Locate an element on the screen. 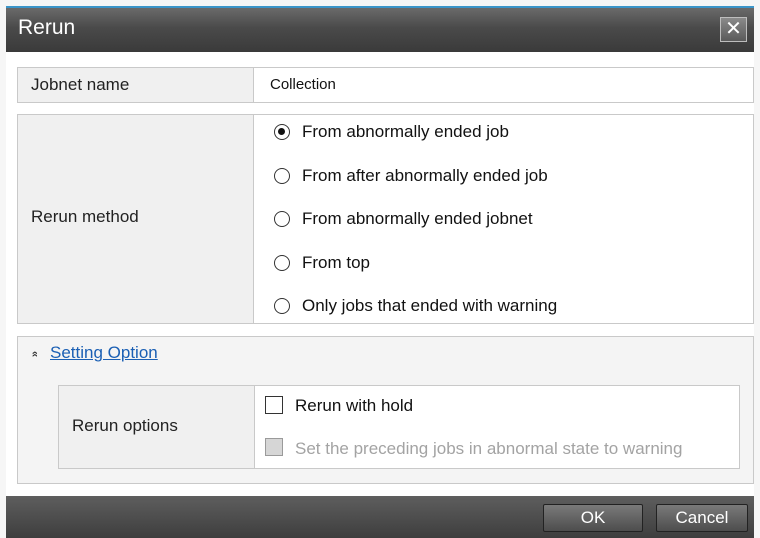 The height and width of the screenshot is (538, 760). rerun-method-label-cell: Rerun method is located at coordinates (136, 219).